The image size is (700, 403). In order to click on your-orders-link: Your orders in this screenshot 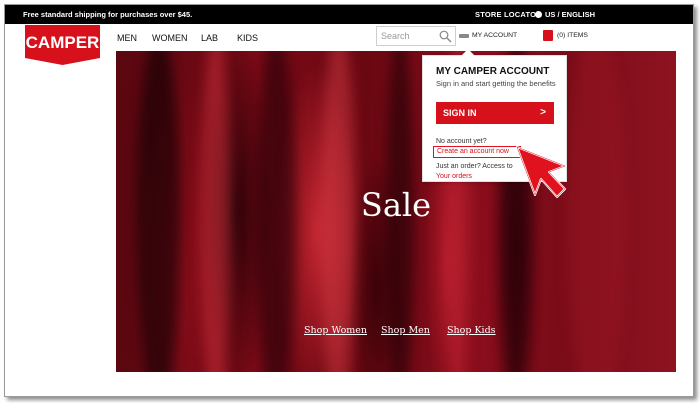, I will do `click(454, 176)`.